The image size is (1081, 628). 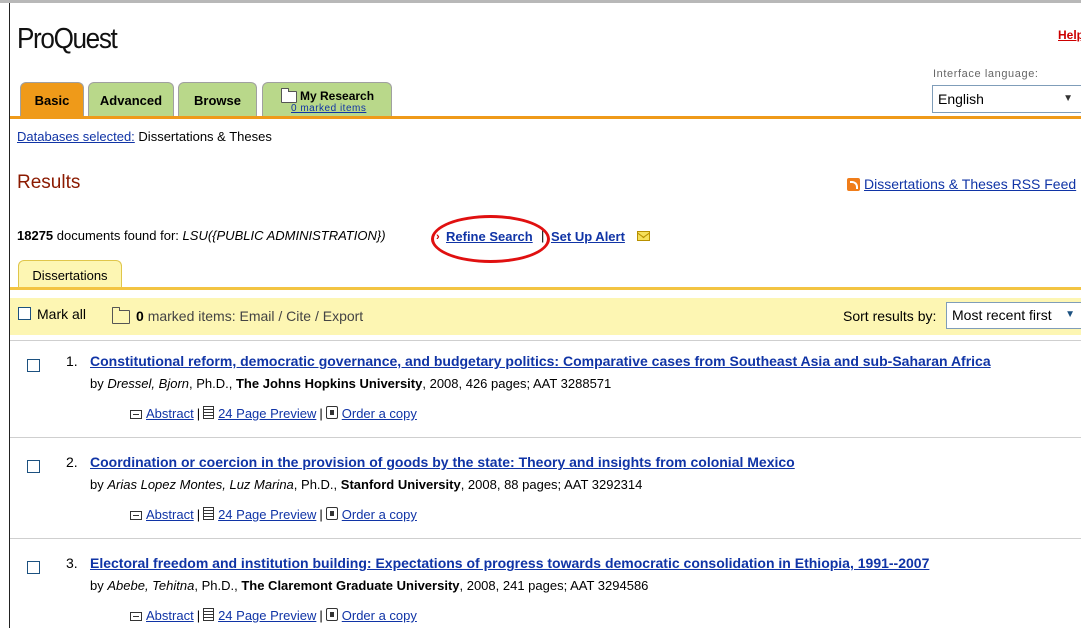 I want to click on tab-my-research-label: My Research, so click(x=337, y=96).